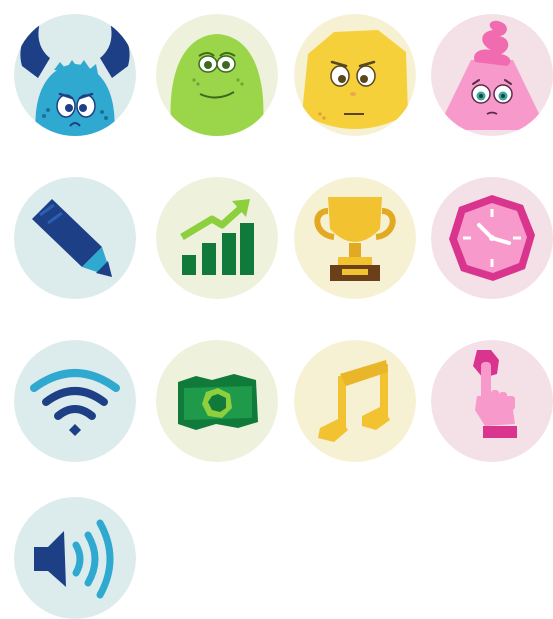 This screenshot has width=553, height=619. Describe the element at coordinates (355, 238) in the screenshot. I see `trophy-icon` at that location.